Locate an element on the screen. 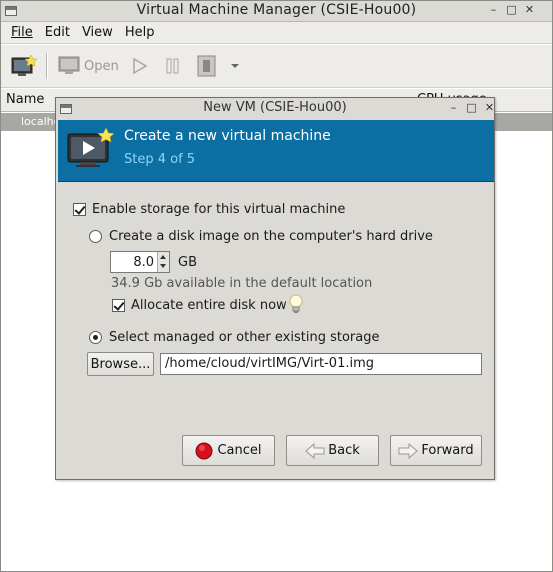  cancel-label: Cancel is located at coordinates (239, 450).